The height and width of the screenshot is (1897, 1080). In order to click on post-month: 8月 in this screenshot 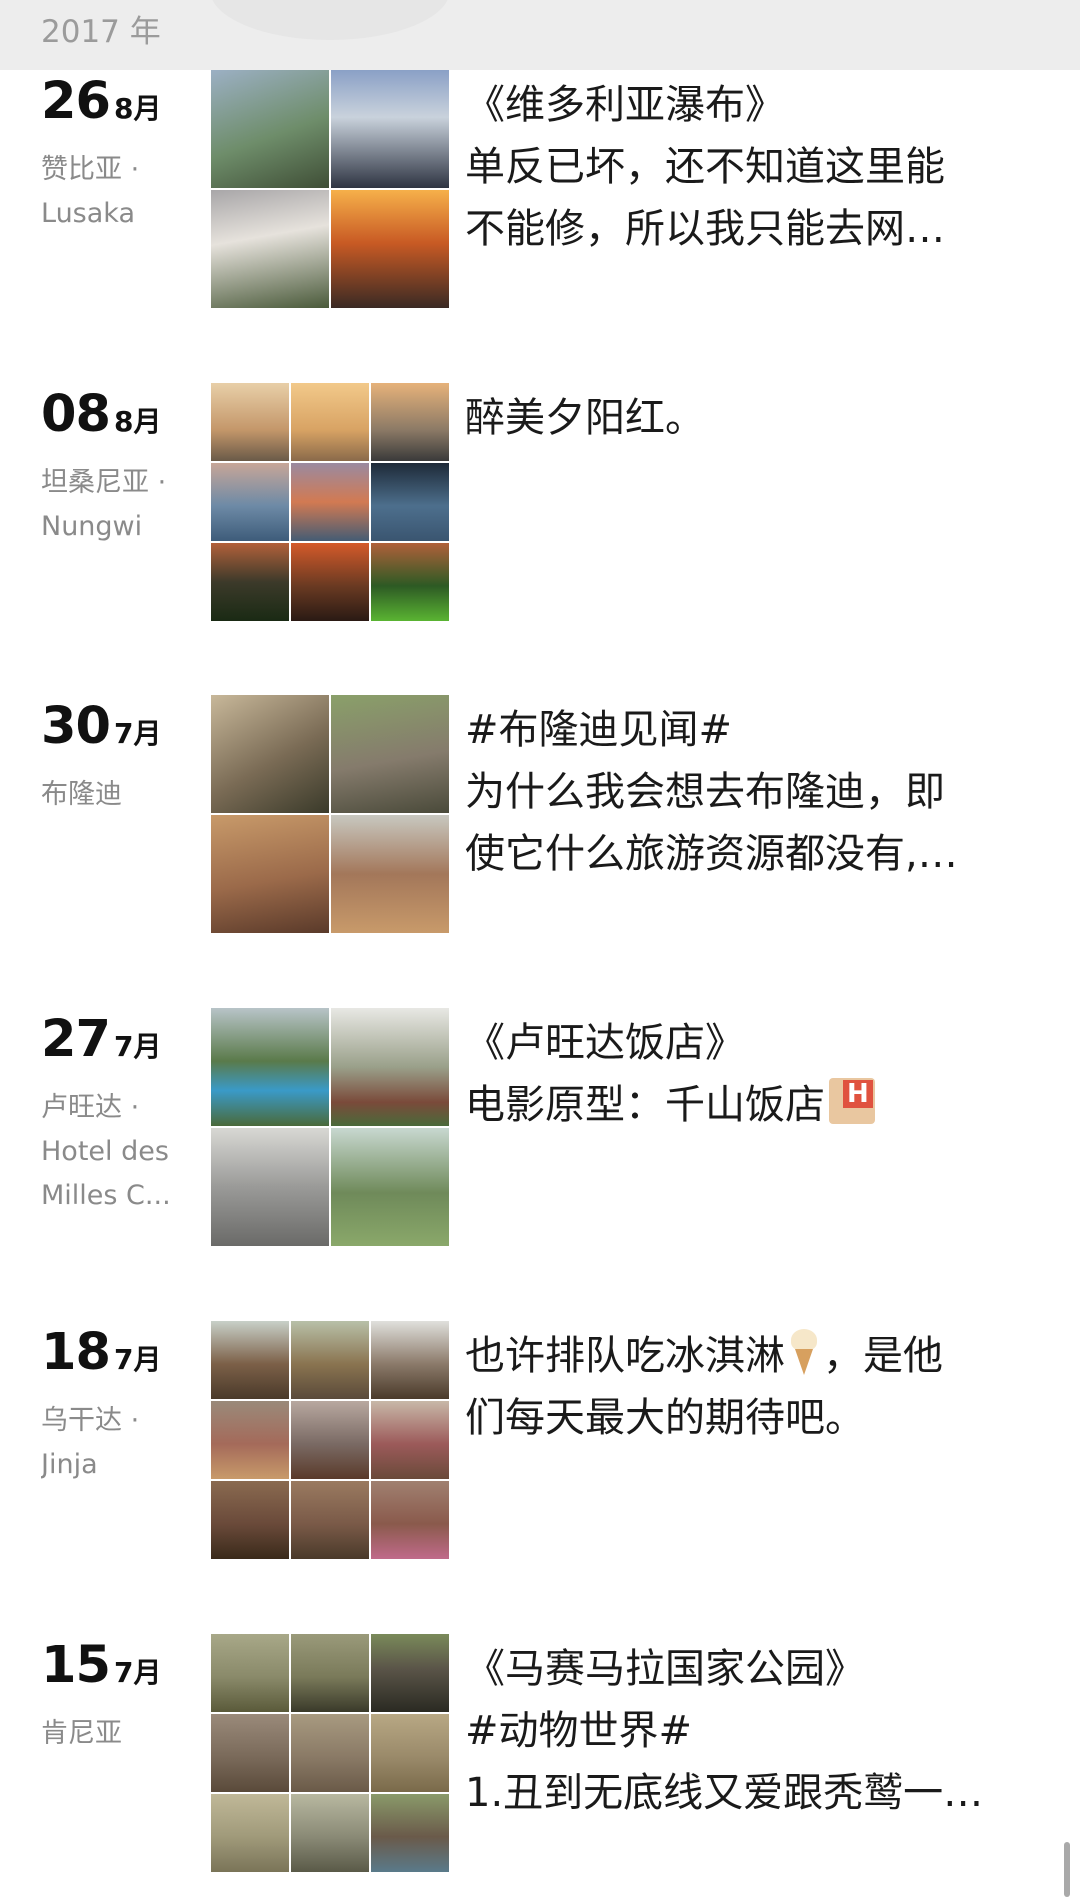, I will do `click(137, 421)`.